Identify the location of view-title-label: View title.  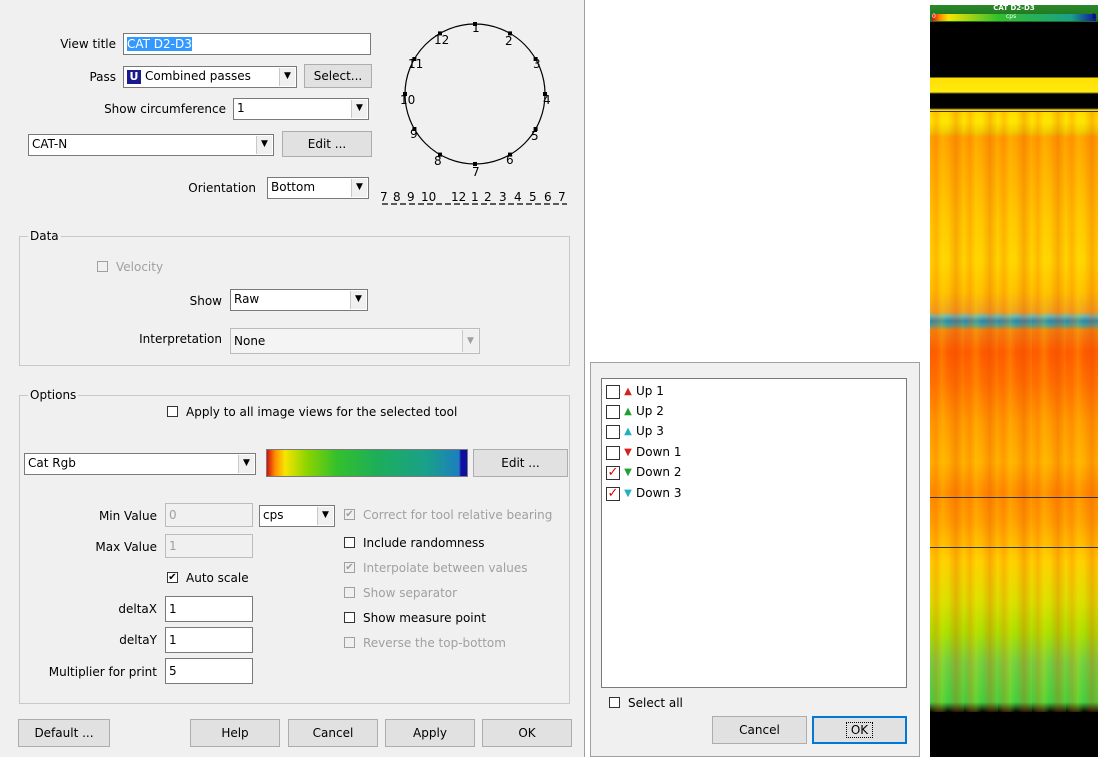
(88, 44).